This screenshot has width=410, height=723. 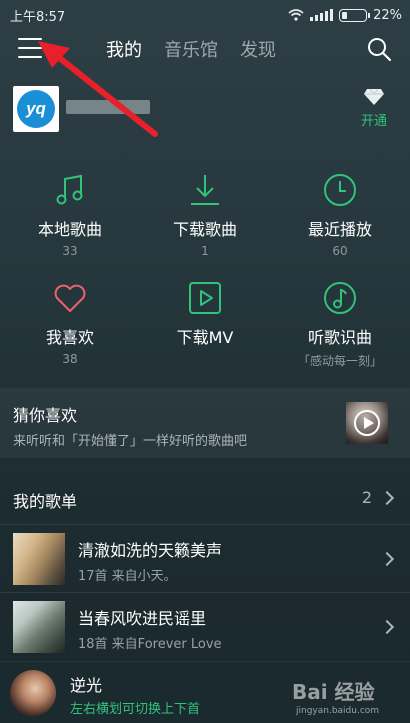 What do you see at coordinates (205, 498) in the screenshot?
I see `my-playlists-header: 我的歌单 2` at bounding box center [205, 498].